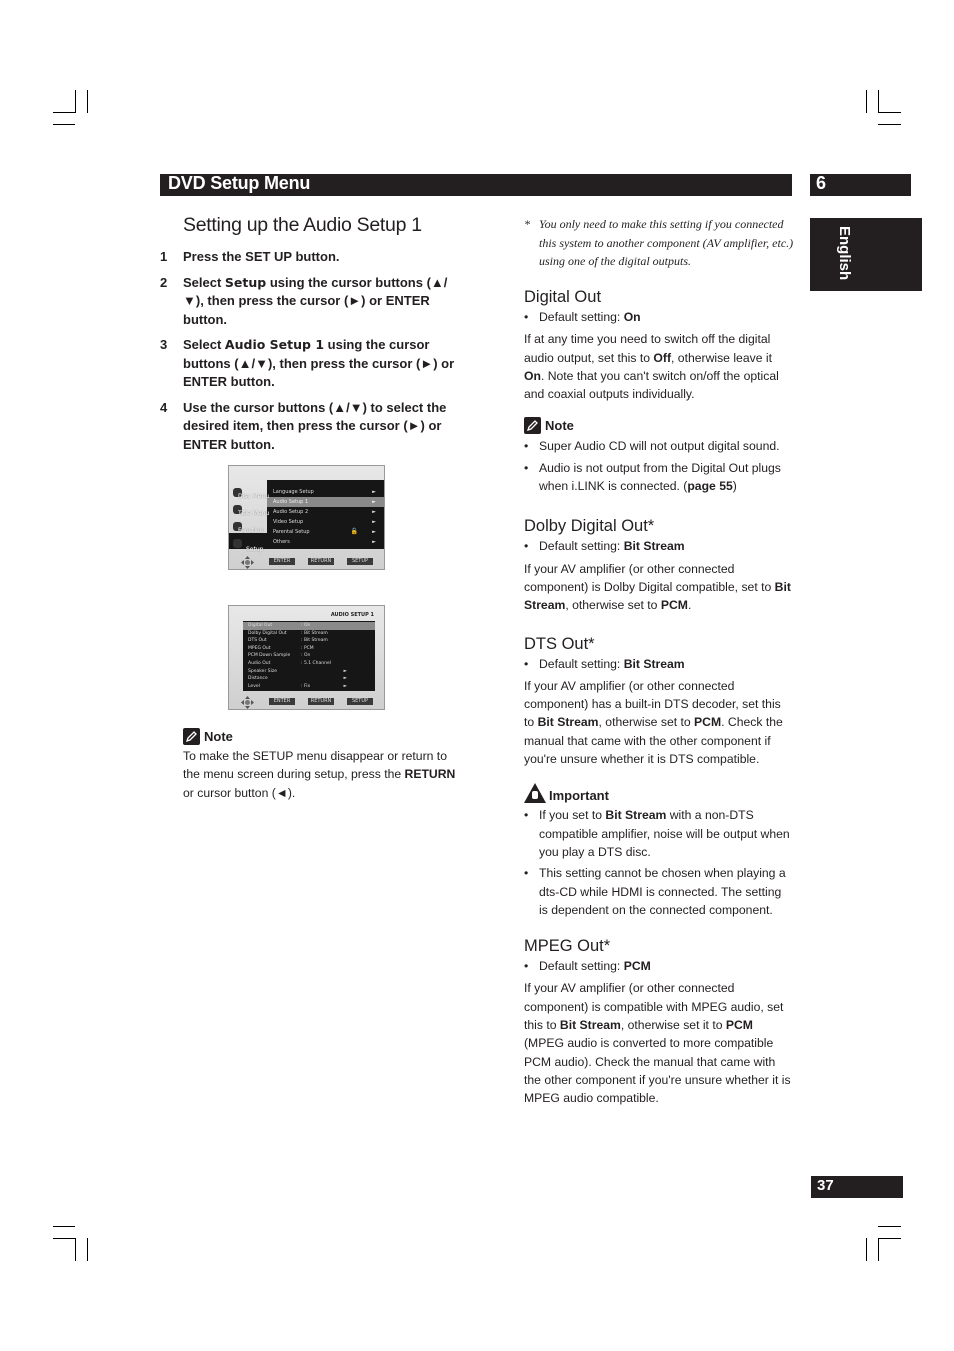 The width and height of the screenshot is (954, 1351). What do you see at coordinates (281, 542) in the screenshot?
I see `setup-menu-label: Others` at bounding box center [281, 542].